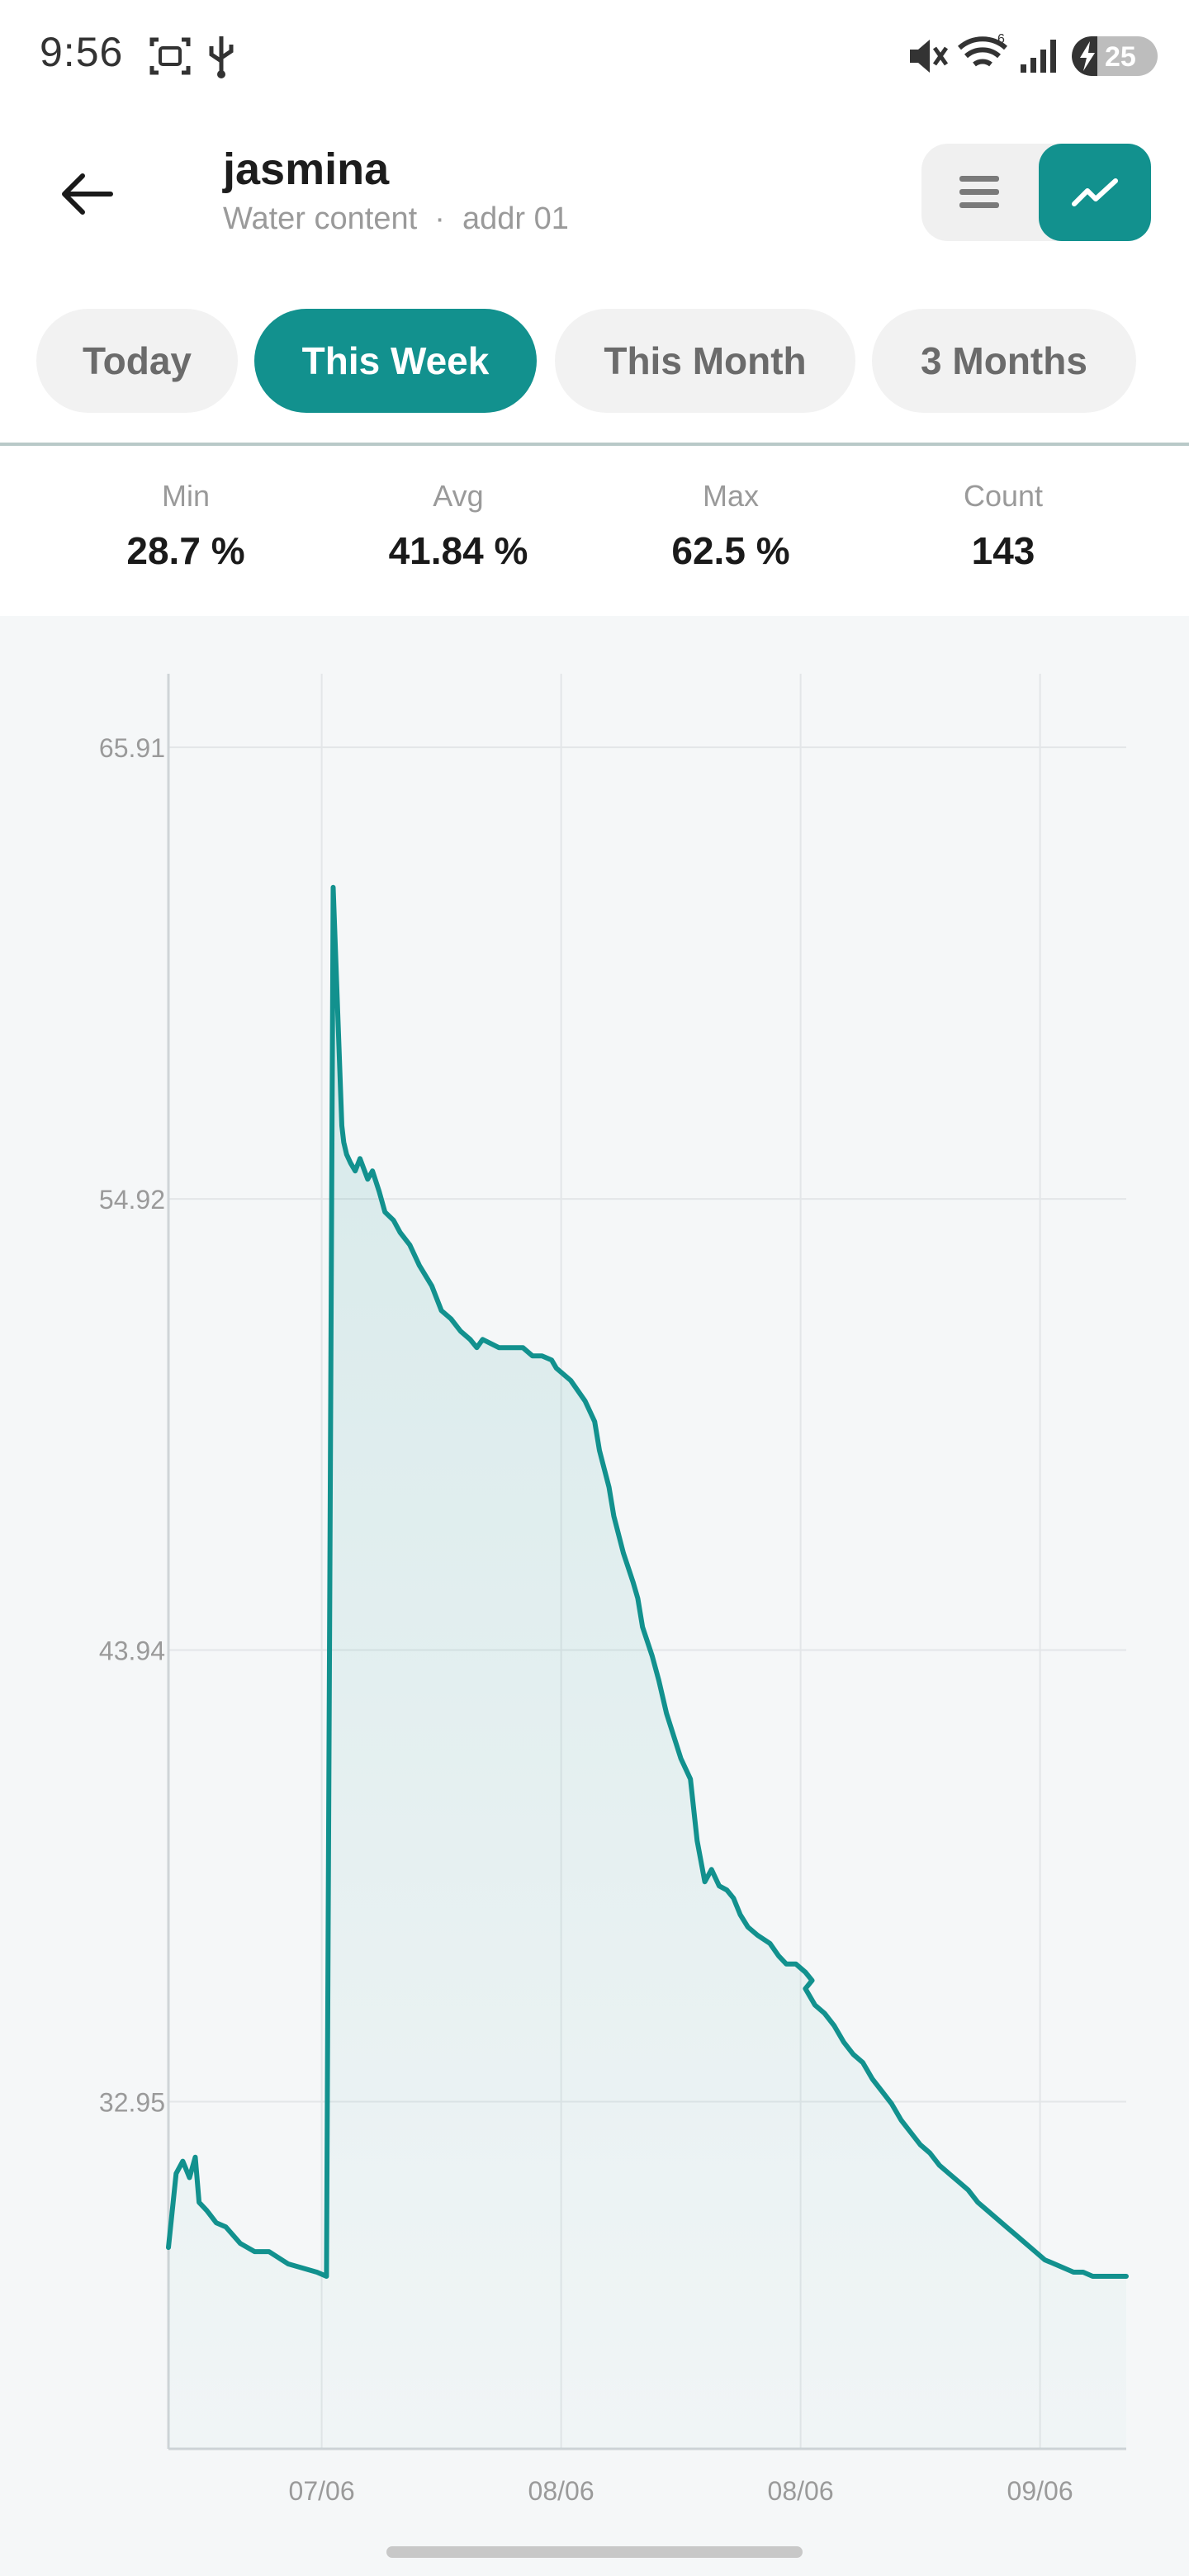  I want to click on menu-icon, so click(979, 192).